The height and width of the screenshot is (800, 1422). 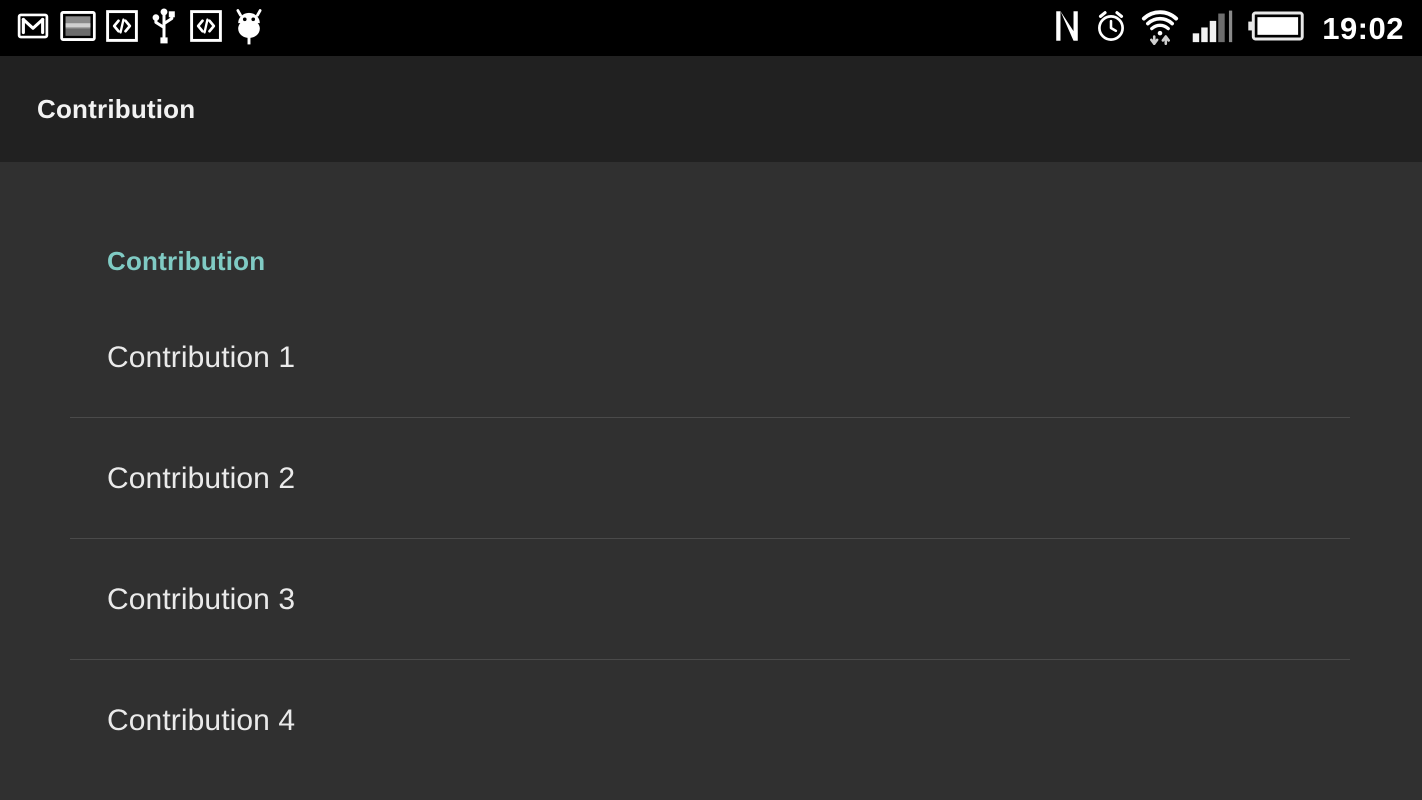 I want to click on battery-icon, so click(x=1276, y=28).